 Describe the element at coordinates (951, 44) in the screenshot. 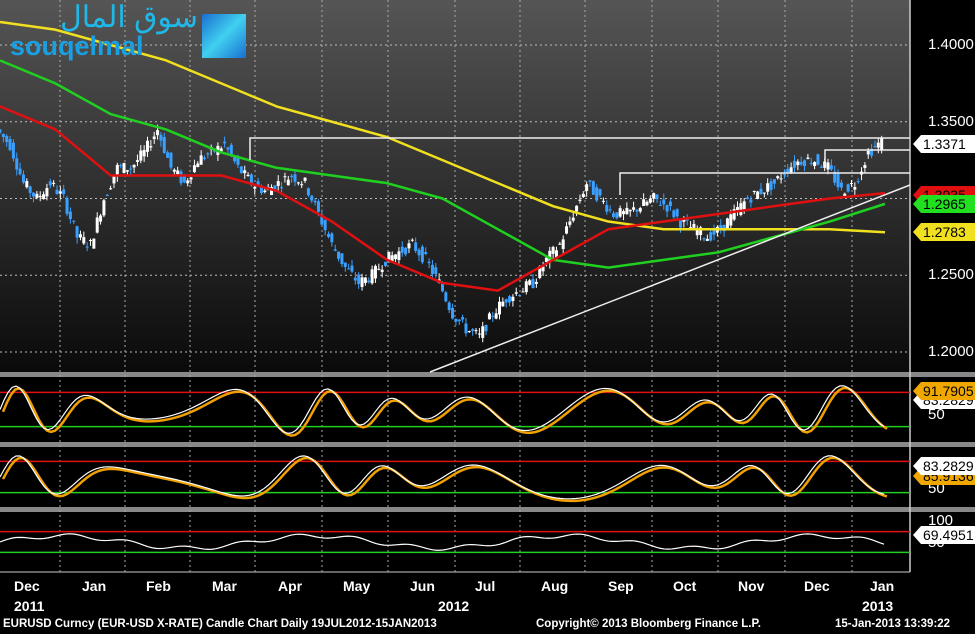

I see `y-tick: 1.4000` at that location.